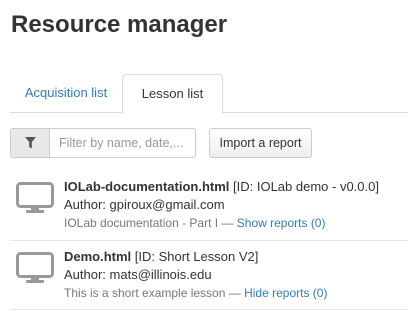 The height and width of the screenshot is (336, 408). I want to click on tab-acquisition-list: Acquisition list, so click(66, 93).